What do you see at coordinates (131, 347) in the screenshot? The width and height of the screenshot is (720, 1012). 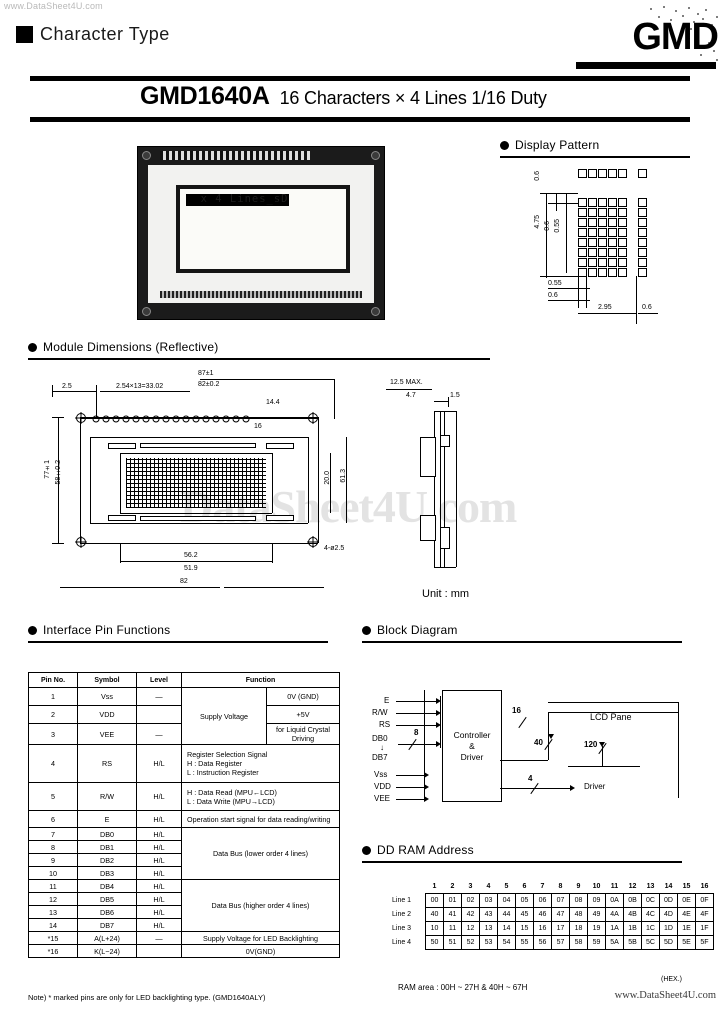 I see `section-title: Module Dimensions (Reflective)` at bounding box center [131, 347].